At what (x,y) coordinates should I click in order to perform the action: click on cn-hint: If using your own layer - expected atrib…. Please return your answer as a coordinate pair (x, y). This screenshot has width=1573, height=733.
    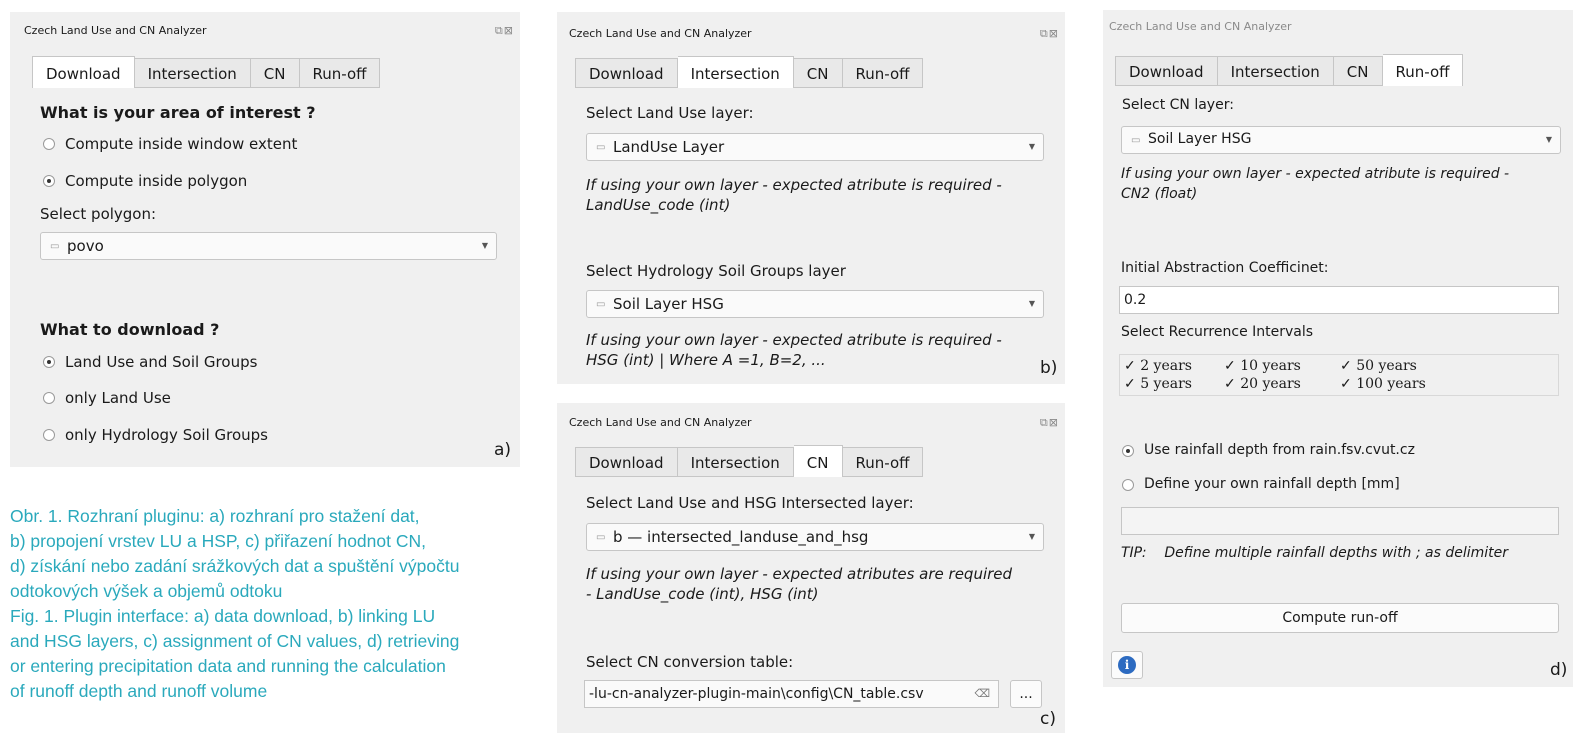
    Looking at the image, I should click on (1315, 184).